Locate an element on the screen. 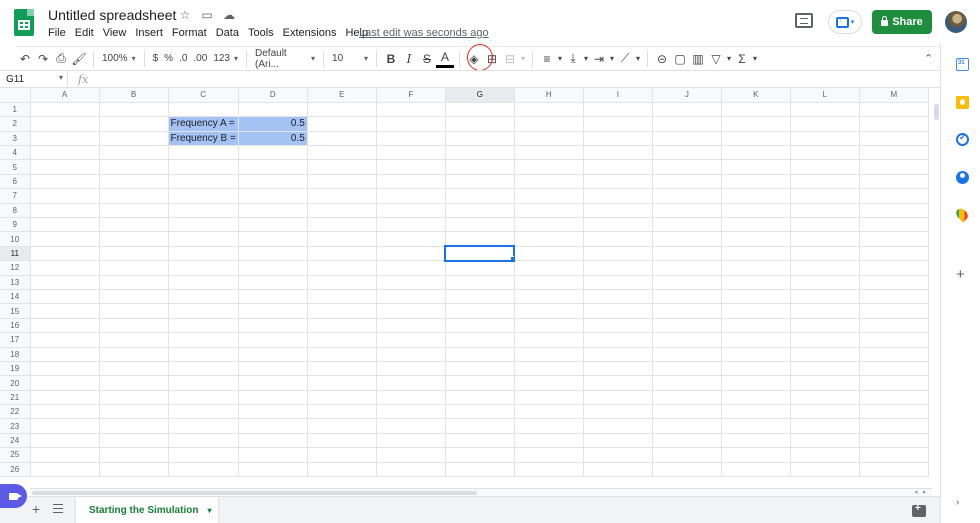  cell-k3 is located at coordinates (756, 139).